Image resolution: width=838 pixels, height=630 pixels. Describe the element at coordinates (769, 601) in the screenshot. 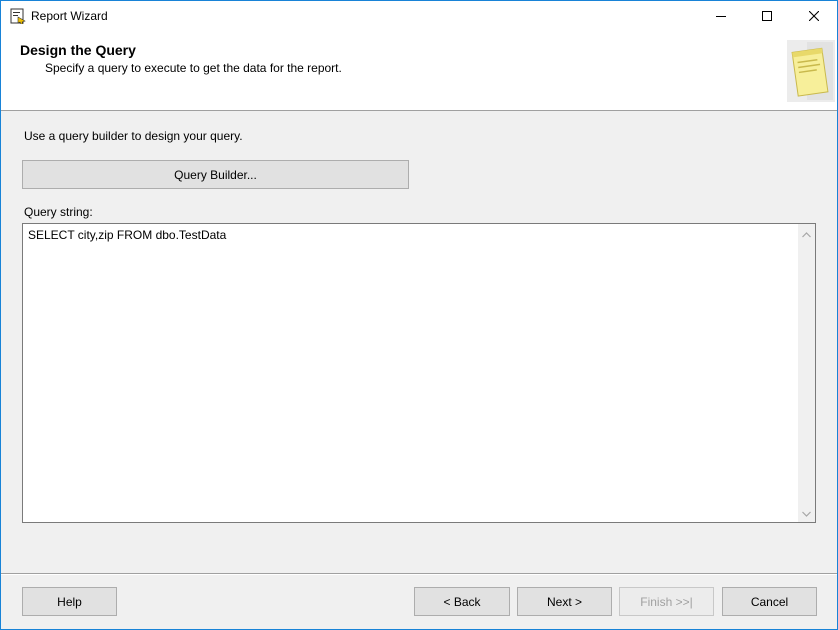

I see `cancel-button: Cancel` at that location.